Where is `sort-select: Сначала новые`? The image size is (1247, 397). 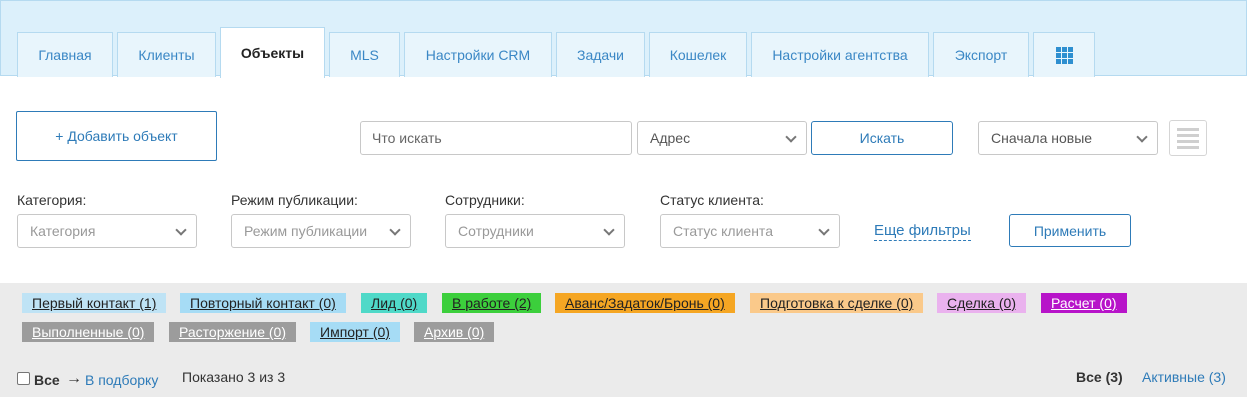 sort-select: Сначала новые is located at coordinates (1068, 138).